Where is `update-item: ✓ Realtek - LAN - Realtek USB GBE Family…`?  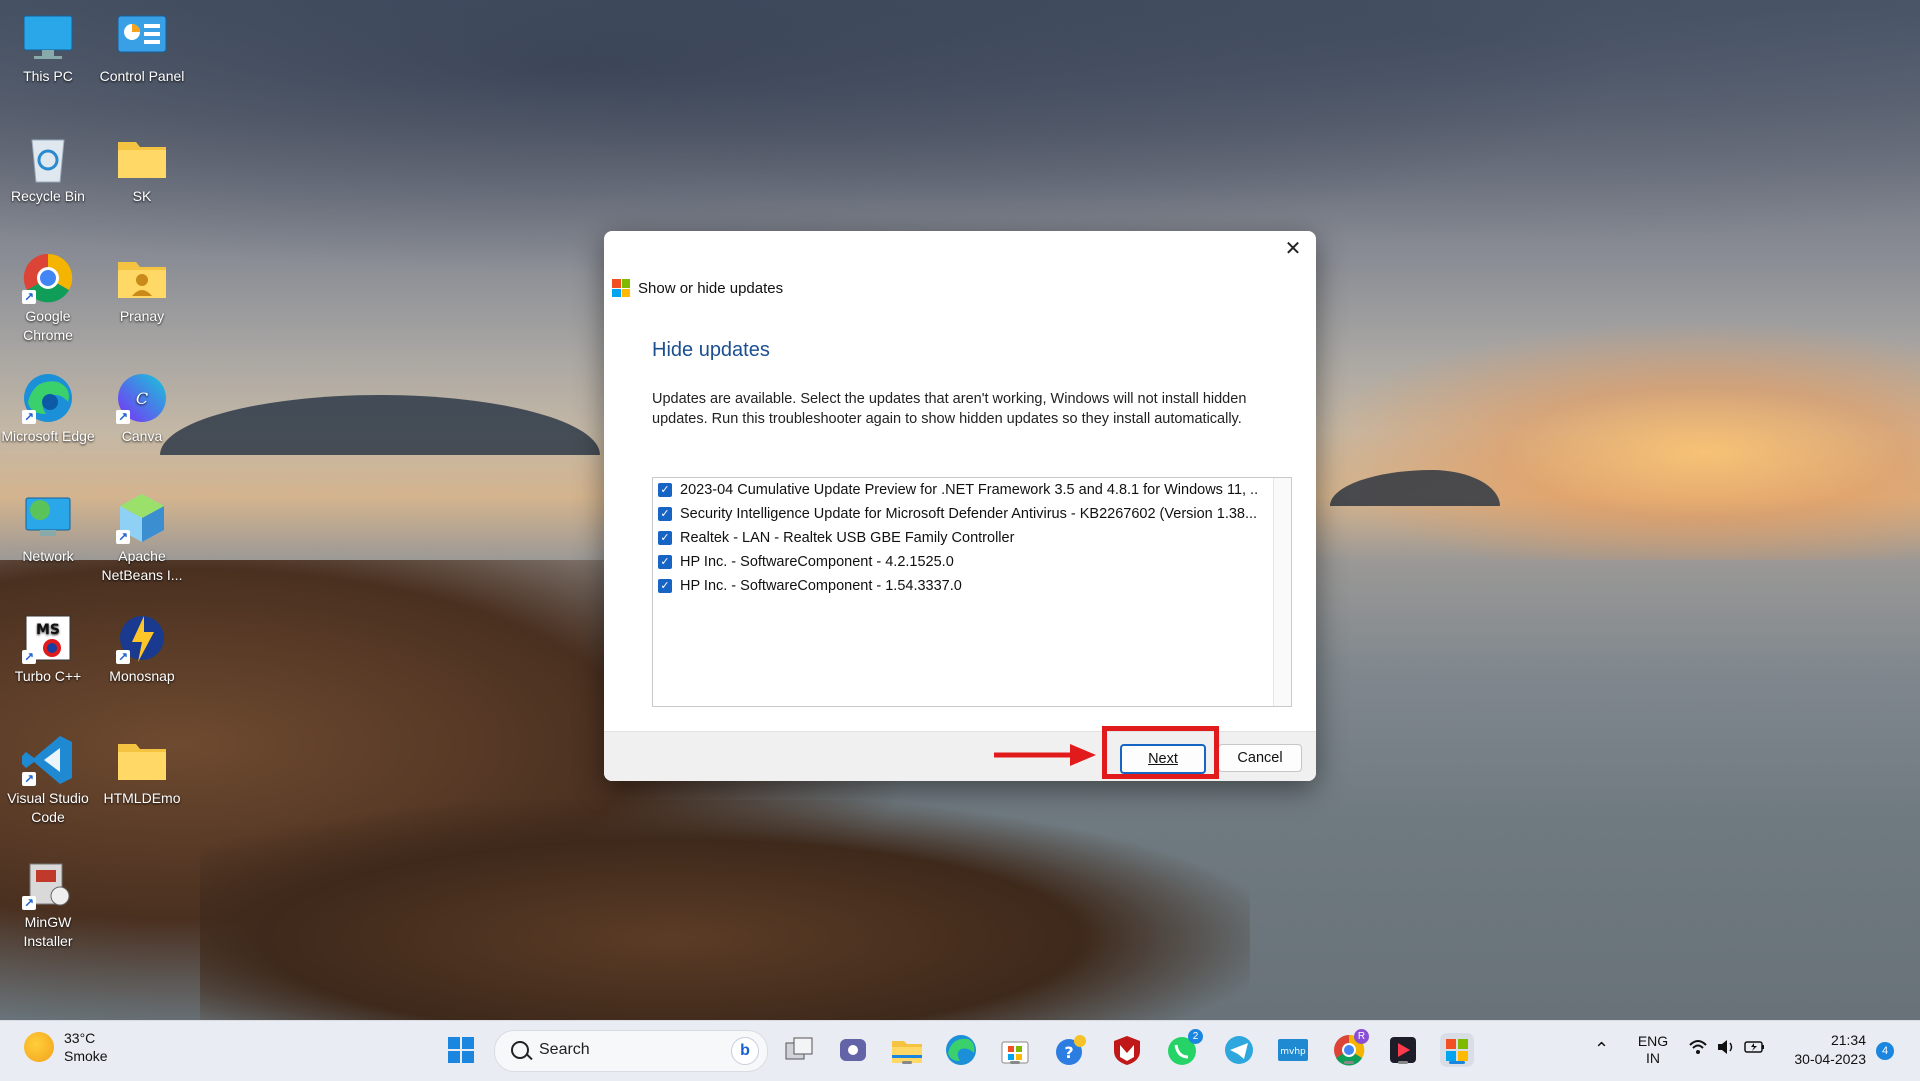 update-item: ✓ Realtek - LAN - Realtek USB GBE Family… is located at coordinates (955, 538).